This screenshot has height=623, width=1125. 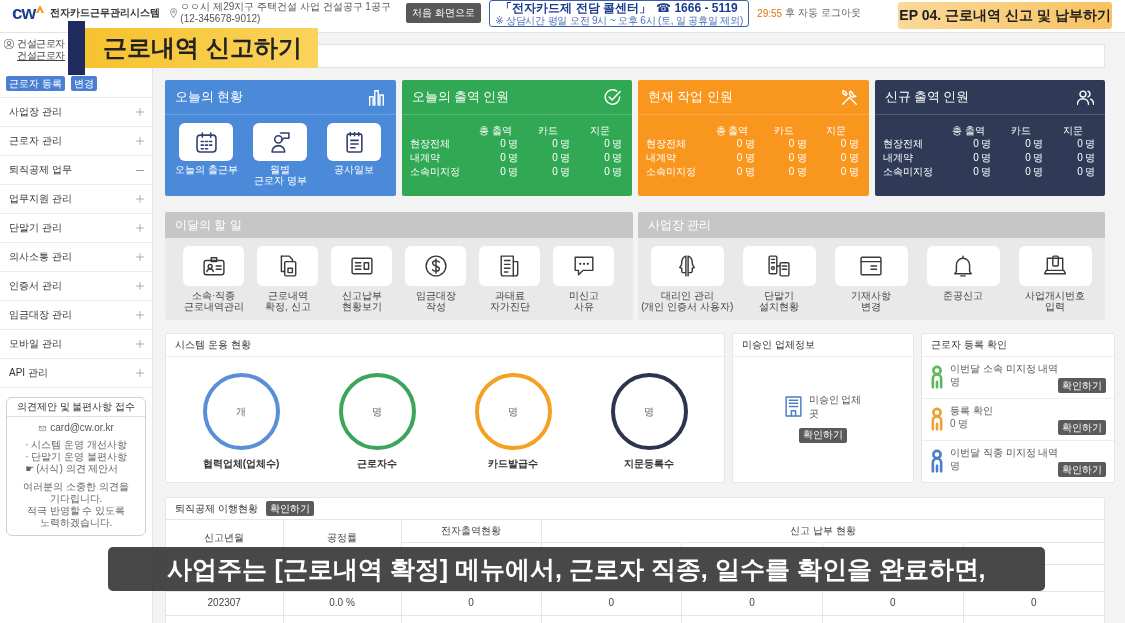 I want to click on users-icon, so click(x=1085, y=97).